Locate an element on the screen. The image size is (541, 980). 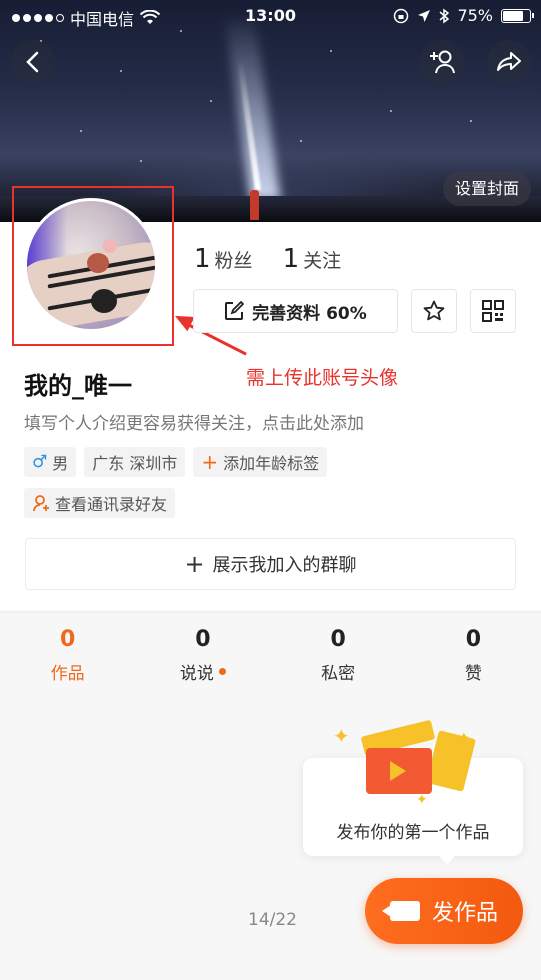
tab-works: 0 作品 is located at coordinates (67, 652).